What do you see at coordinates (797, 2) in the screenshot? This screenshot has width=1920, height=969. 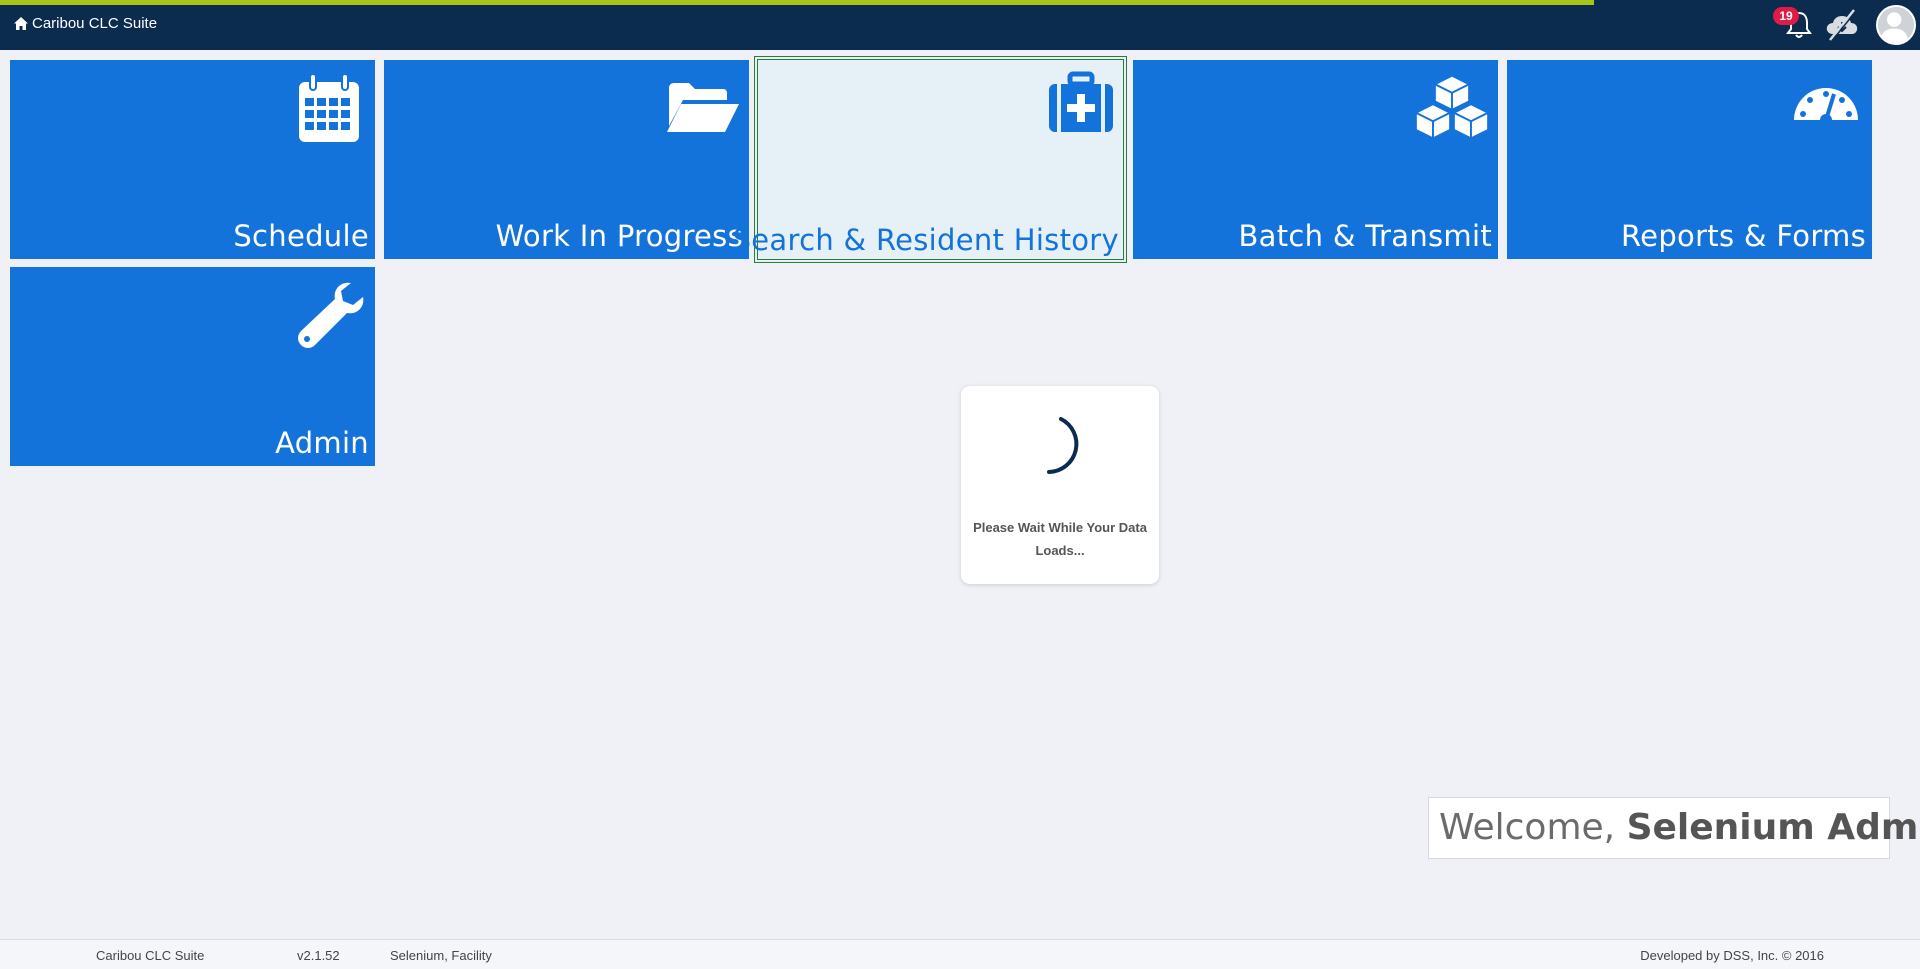 I see `page-load-progress-bar` at bounding box center [797, 2].